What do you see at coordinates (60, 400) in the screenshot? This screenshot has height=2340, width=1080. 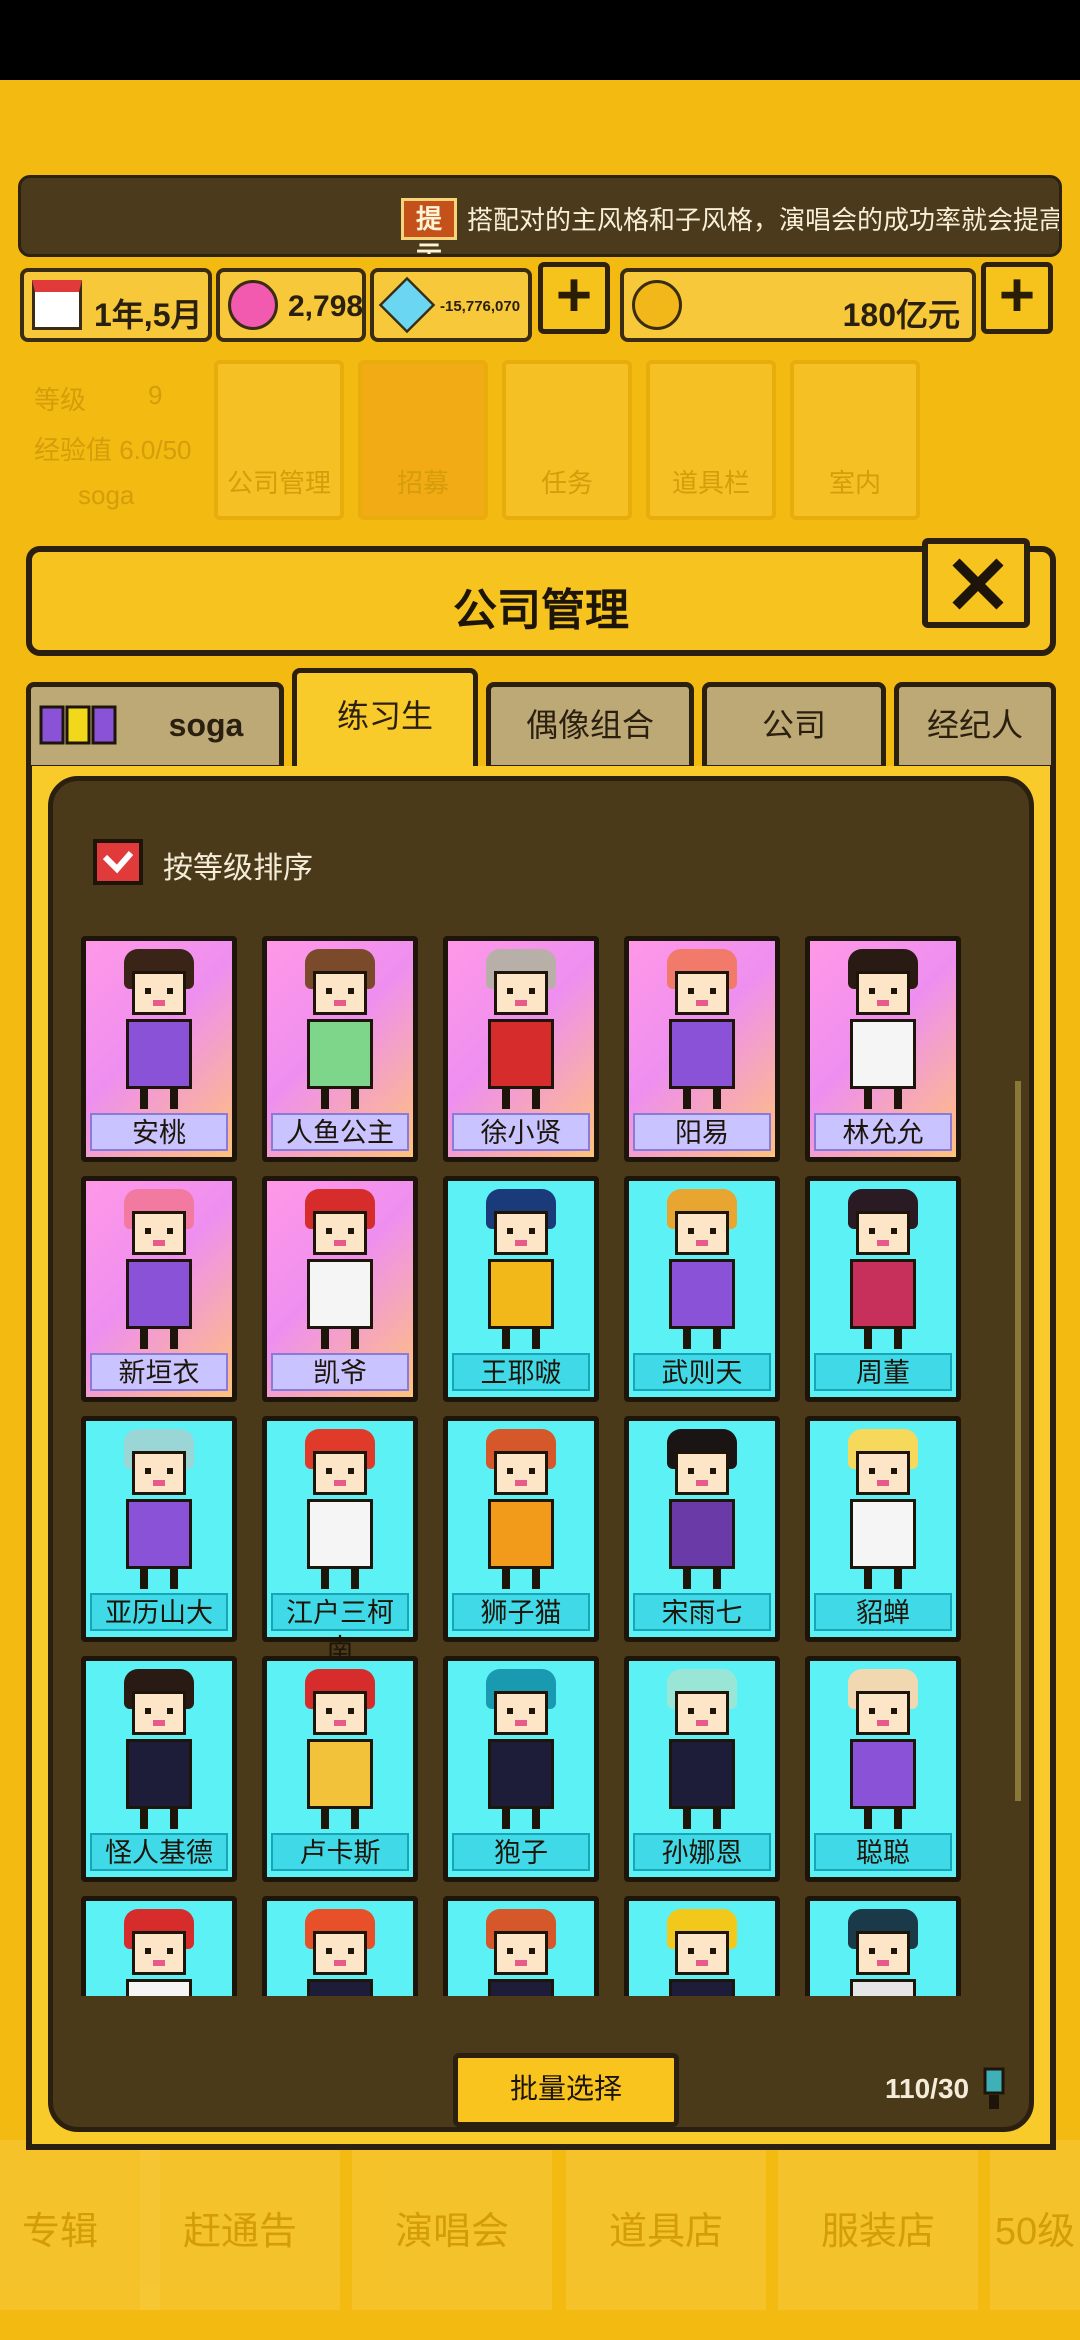 I see `level-label: 等级` at bounding box center [60, 400].